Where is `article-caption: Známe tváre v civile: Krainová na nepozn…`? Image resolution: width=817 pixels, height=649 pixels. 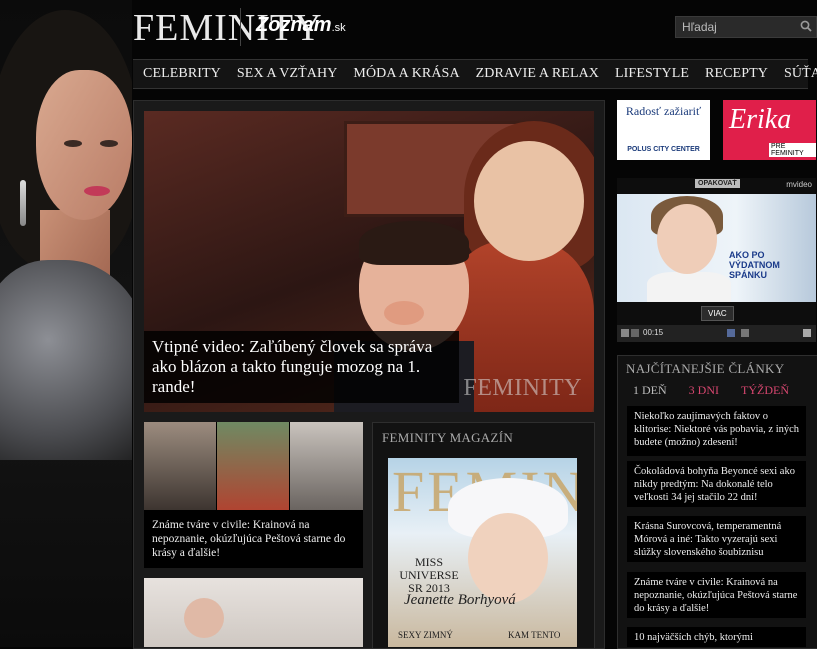 article-caption: Známe tváre v civile: Krainová na nepozn… is located at coordinates (253, 540).